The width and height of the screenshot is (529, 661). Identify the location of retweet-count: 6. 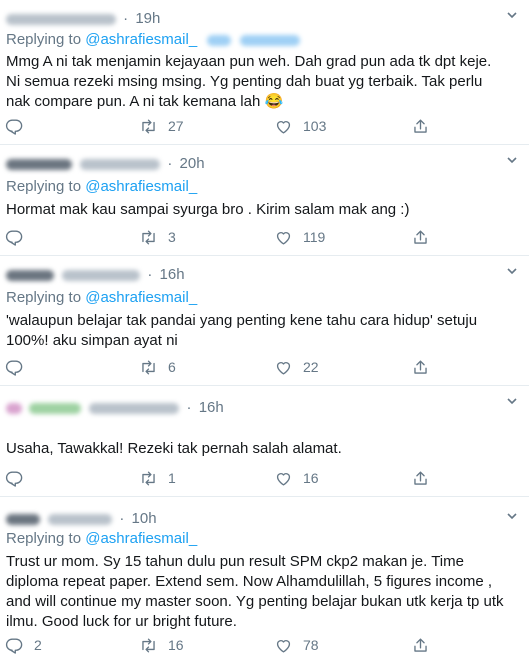
(172, 367).